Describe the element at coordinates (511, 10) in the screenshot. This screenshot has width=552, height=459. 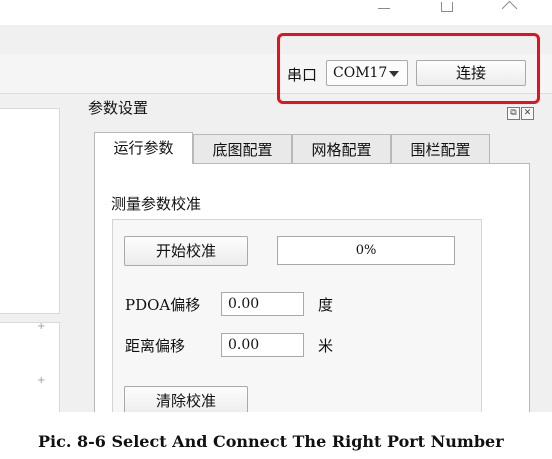
I see `chevron-up-icon` at that location.